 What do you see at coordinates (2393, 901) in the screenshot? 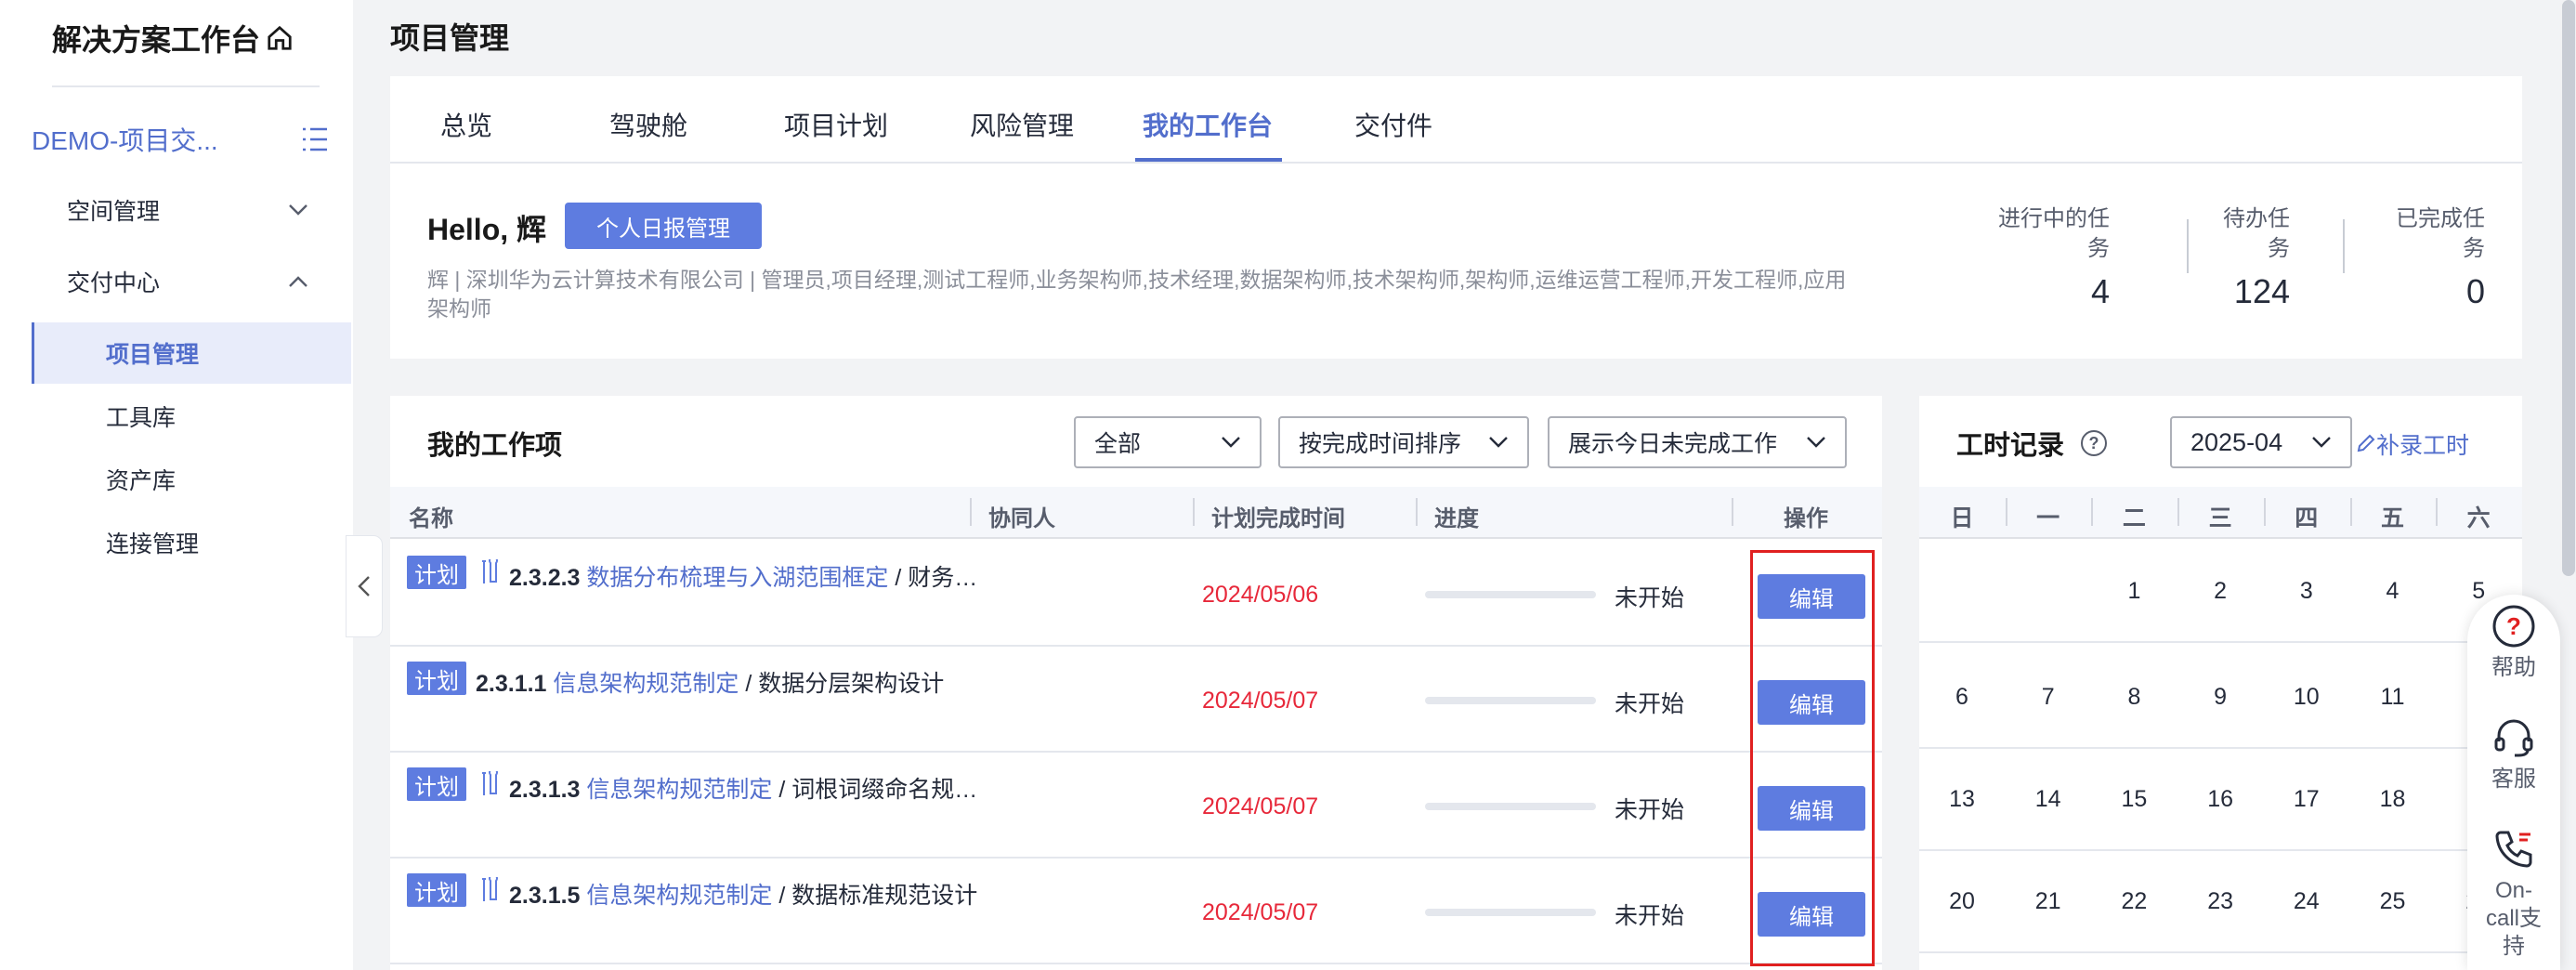
I see `calendar-day: 25` at bounding box center [2393, 901].